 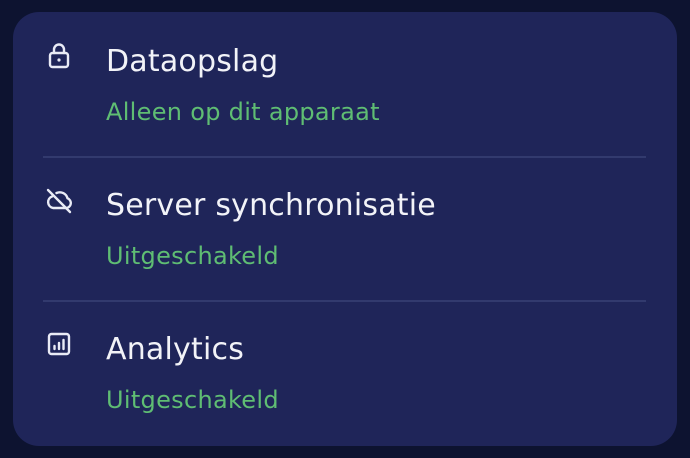 I want to click on settings-item-label: Dataopslag, so click(x=192, y=61).